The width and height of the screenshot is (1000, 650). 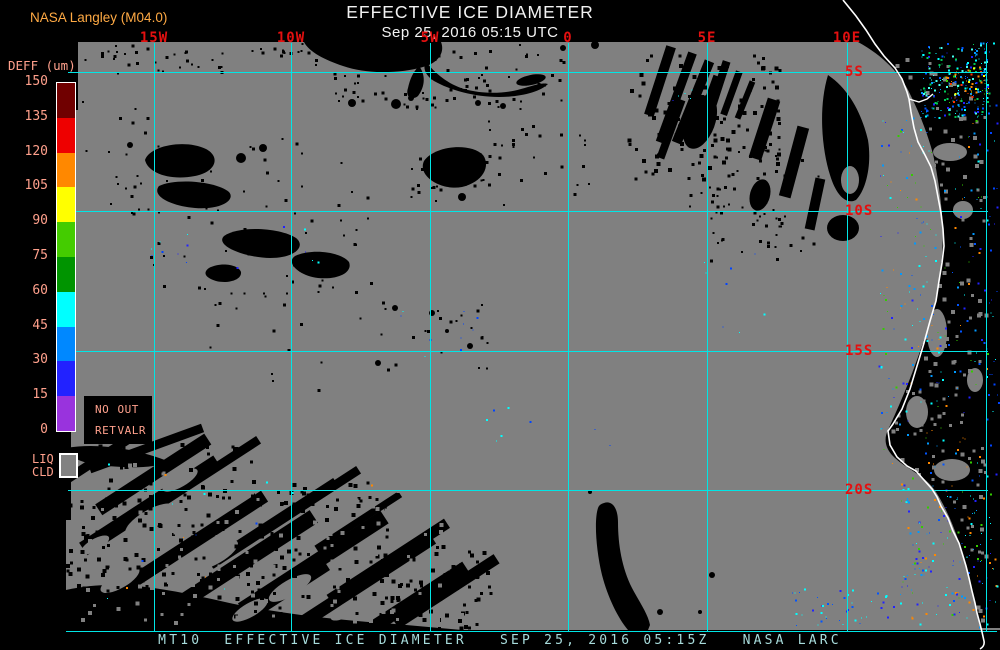 I want to click on timestamp: Sep 25, 2016 05:15 UTC, so click(x=470, y=32).